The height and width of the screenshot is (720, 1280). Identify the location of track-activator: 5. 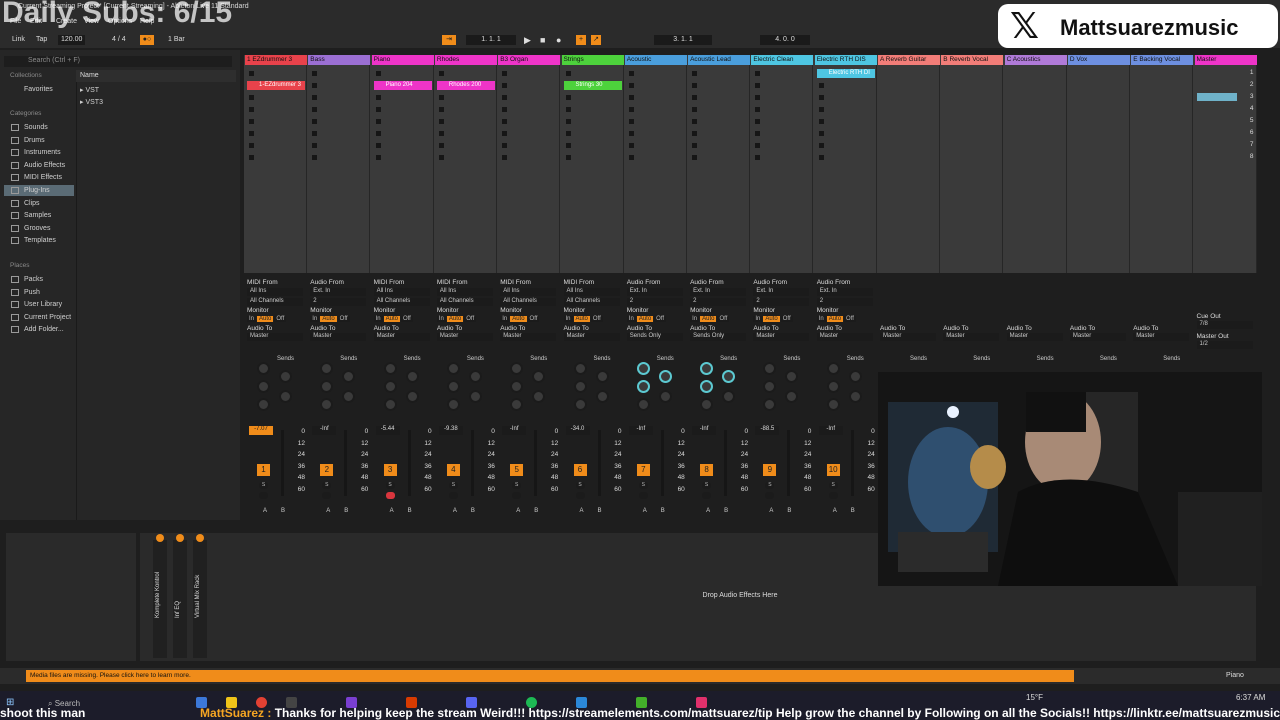
(517, 470).